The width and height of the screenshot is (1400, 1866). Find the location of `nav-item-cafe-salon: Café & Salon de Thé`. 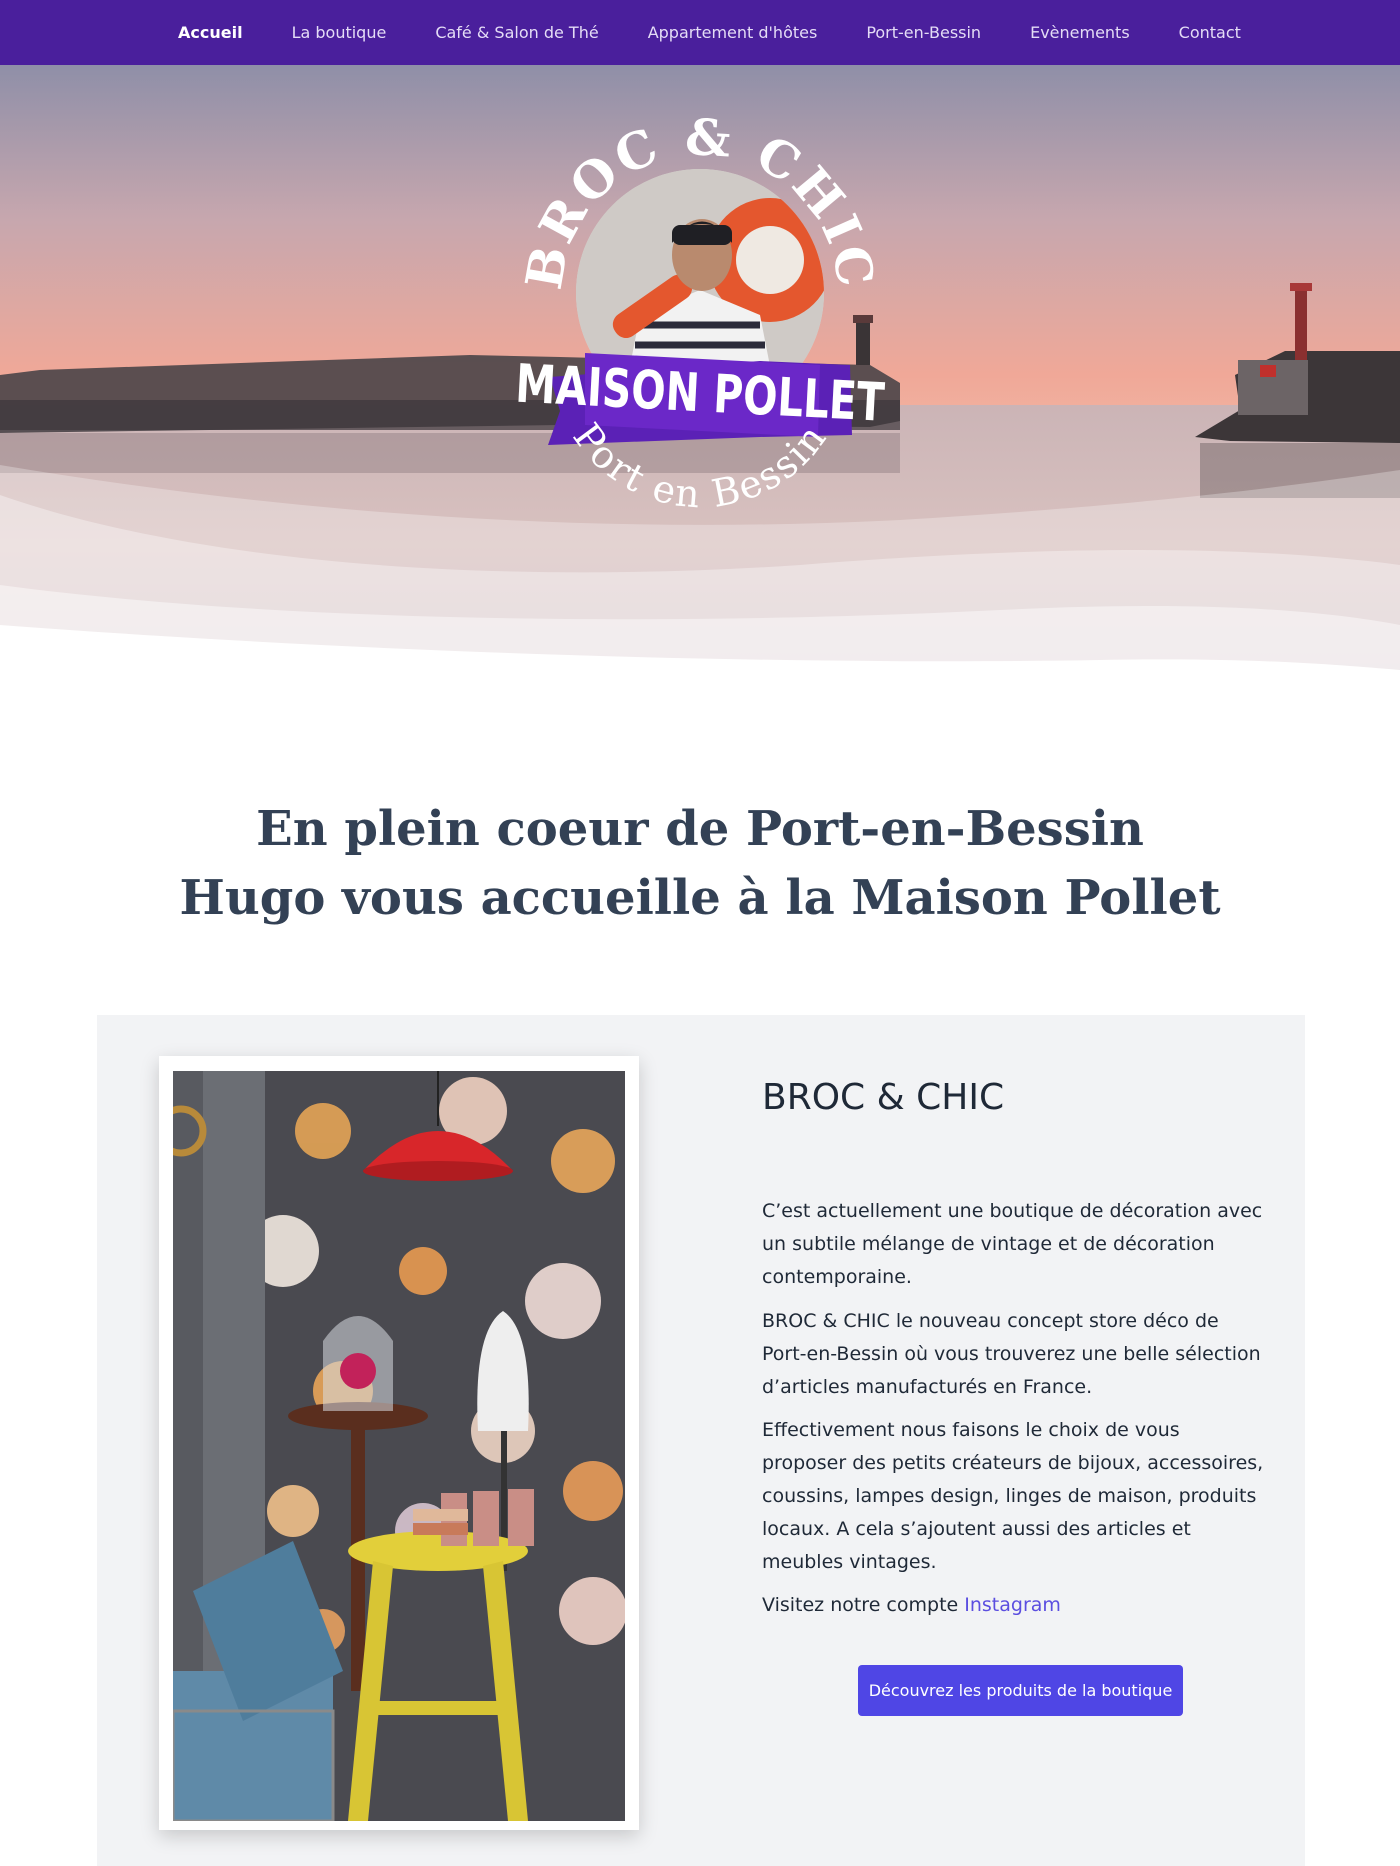

nav-item-cafe-salon: Café & Salon de Thé is located at coordinates (516, 32).